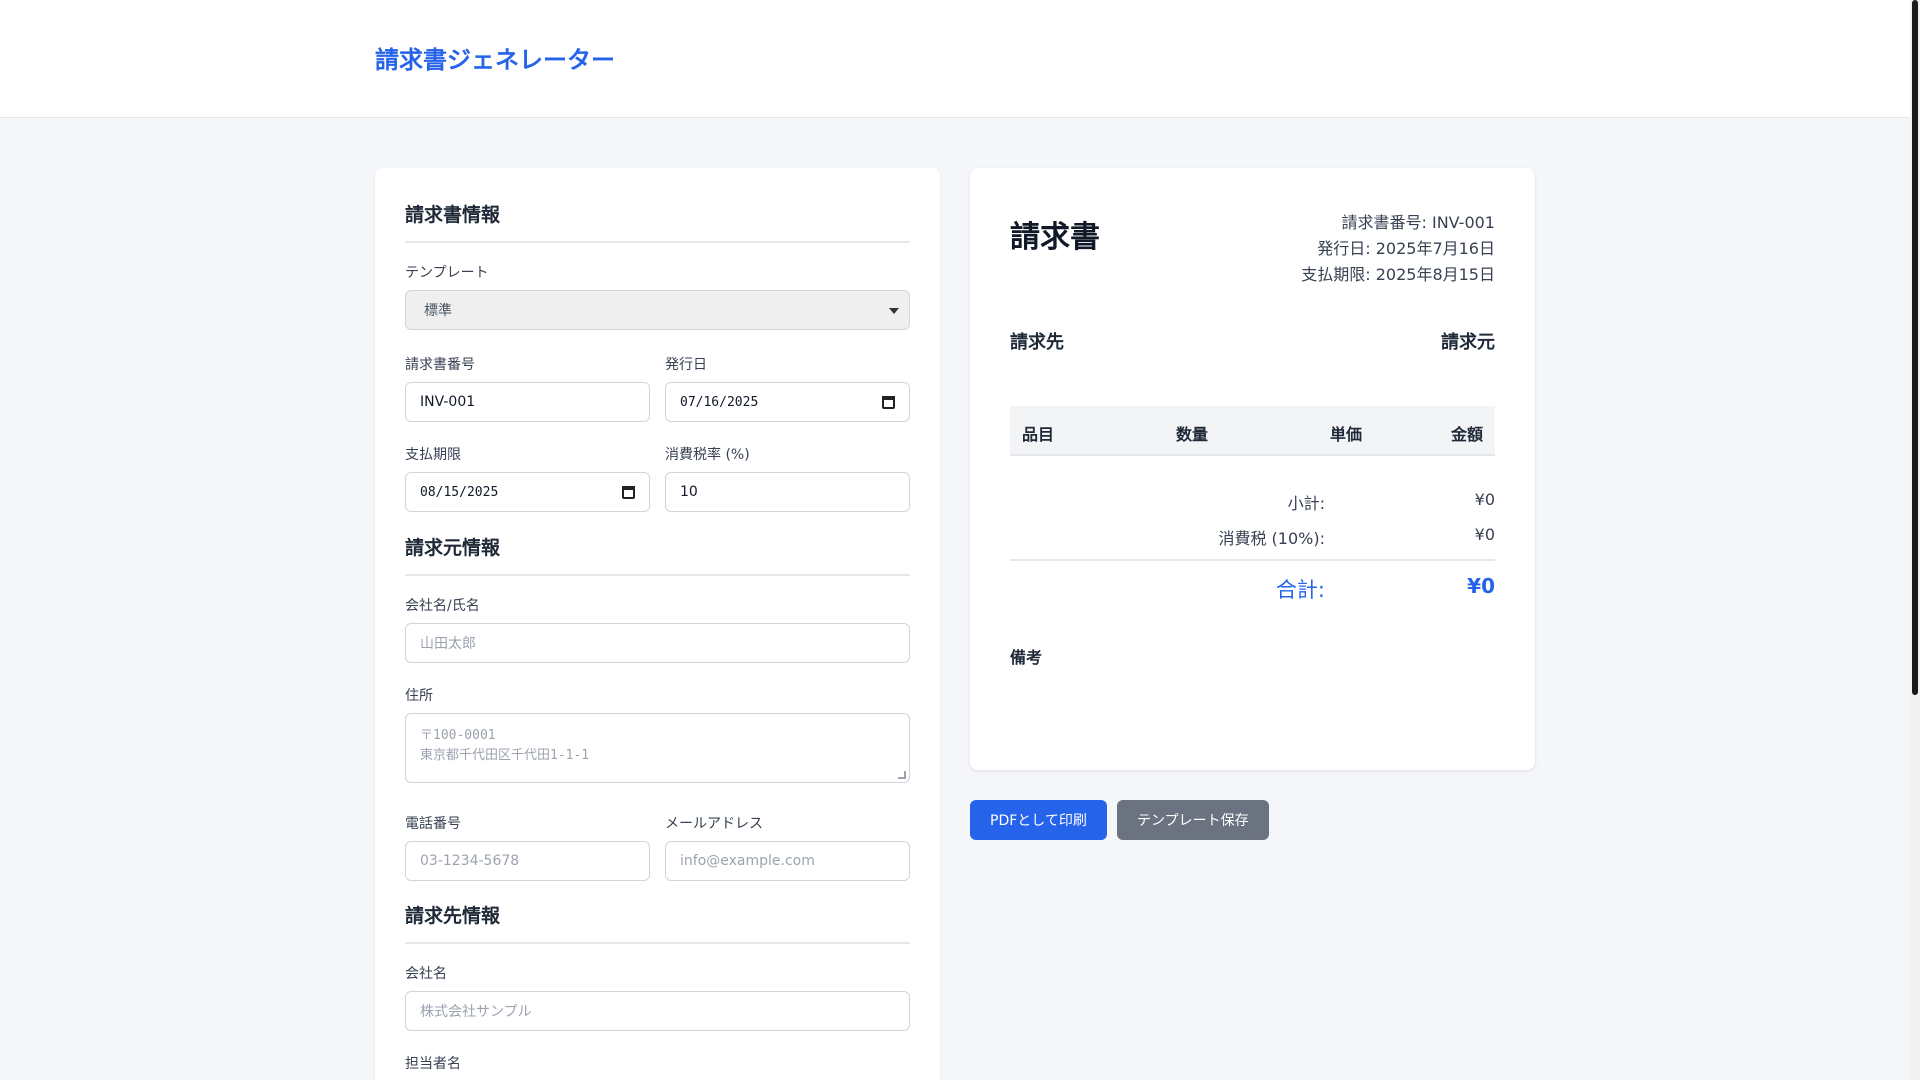 The width and height of the screenshot is (1920, 1080). Describe the element at coordinates (657, 310) in the screenshot. I see `template-select: 標準` at that location.